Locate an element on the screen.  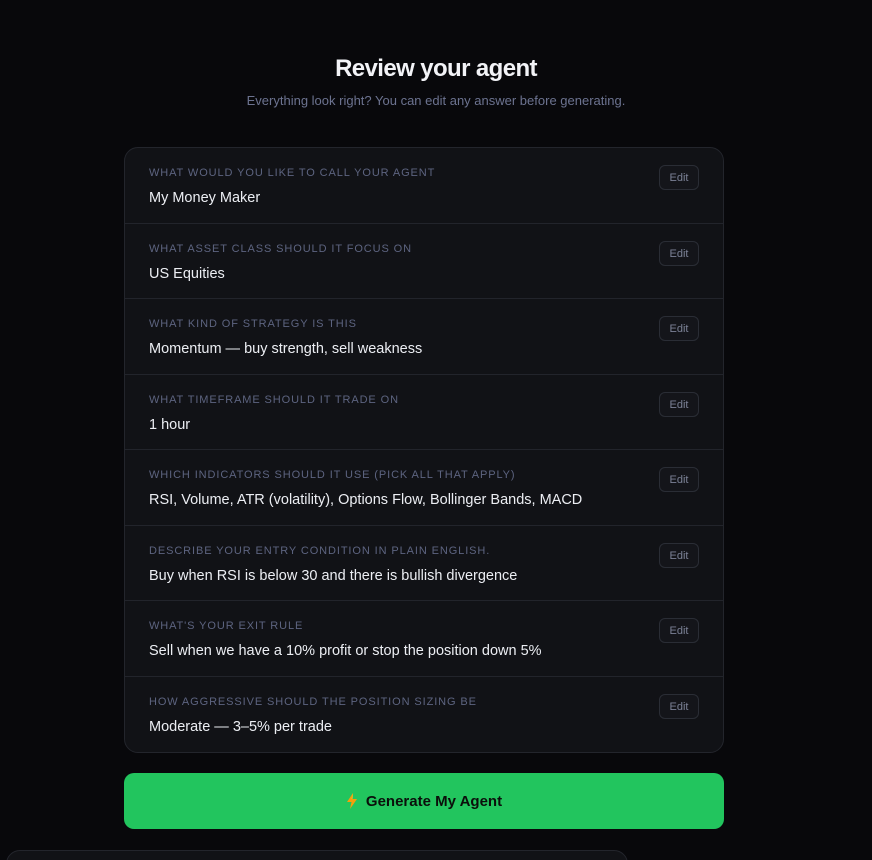
bottom-panel is located at coordinates (317, 855).